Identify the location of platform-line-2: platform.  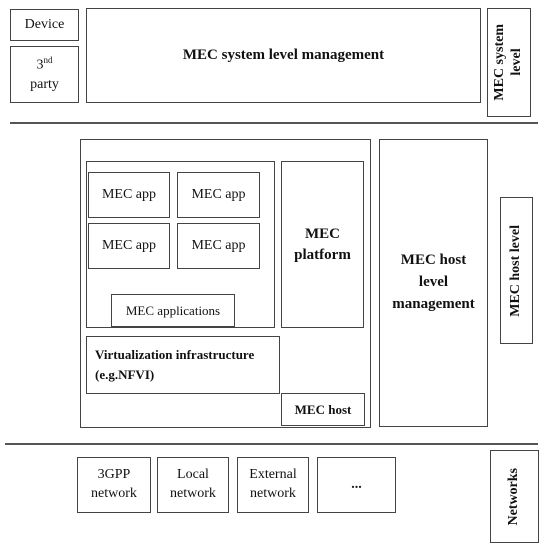
(322, 254).